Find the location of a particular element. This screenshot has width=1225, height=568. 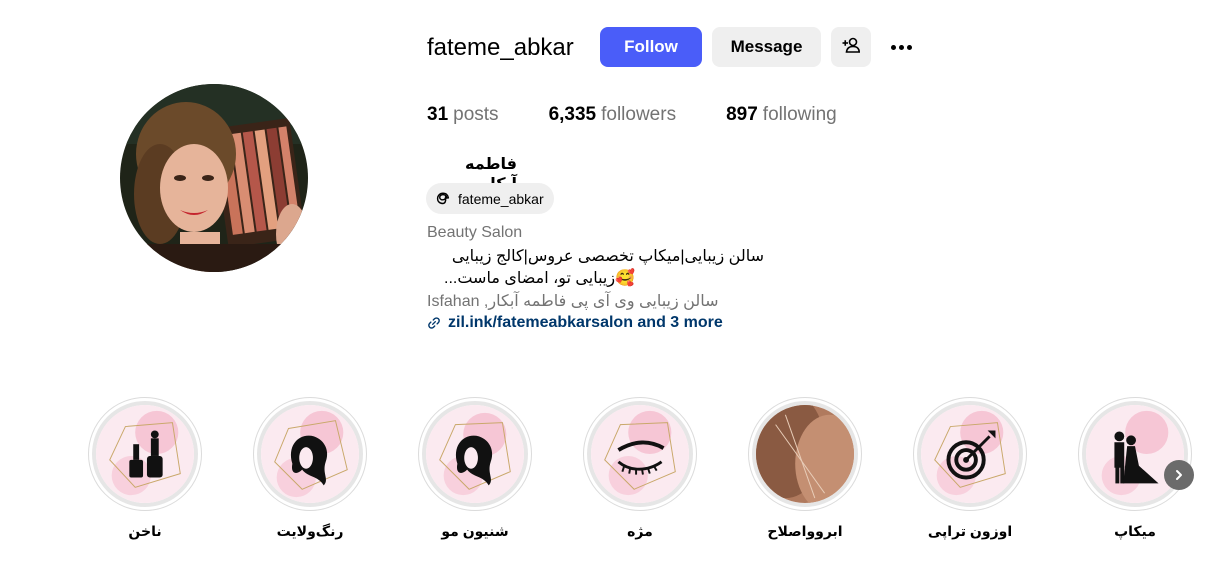

profile-avatar is located at coordinates (214, 178).